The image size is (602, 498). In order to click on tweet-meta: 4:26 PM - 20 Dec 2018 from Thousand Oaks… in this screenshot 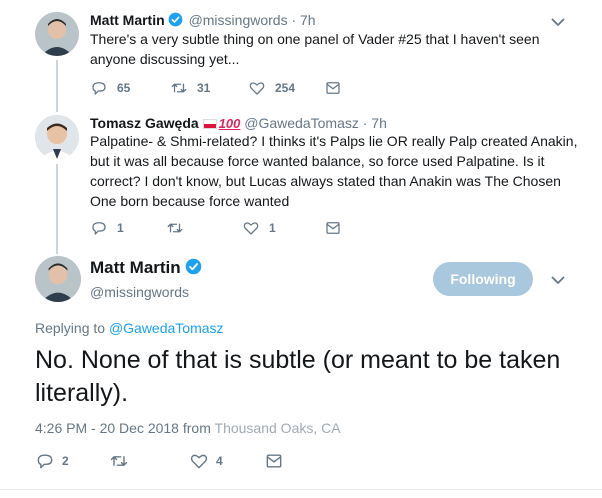, I will do `click(188, 428)`.